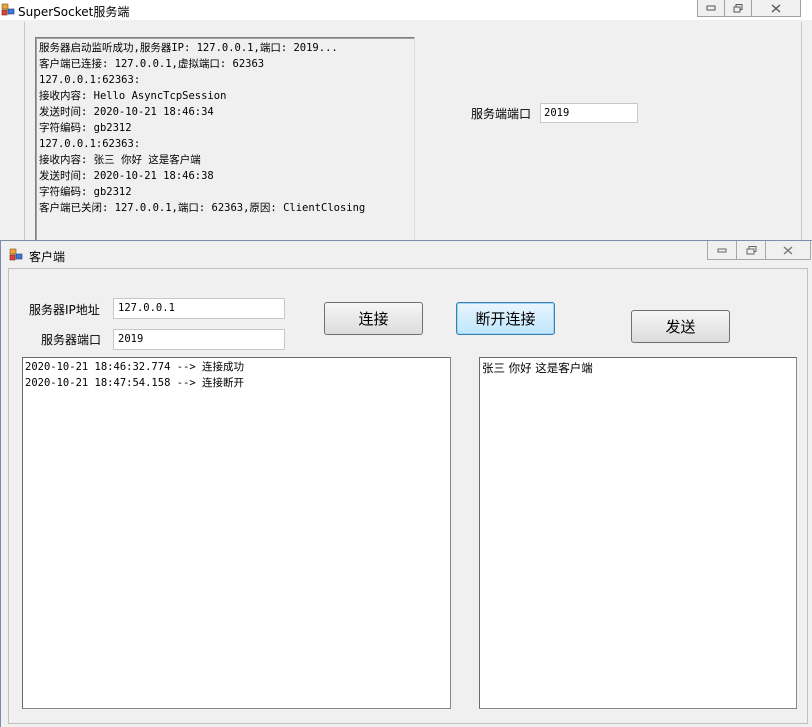  What do you see at coordinates (237, 383) in the screenshot?
I see `list-item: 2020-10-21 18:47:54.158 --> 连接断开` at bounding box center [237, 383].